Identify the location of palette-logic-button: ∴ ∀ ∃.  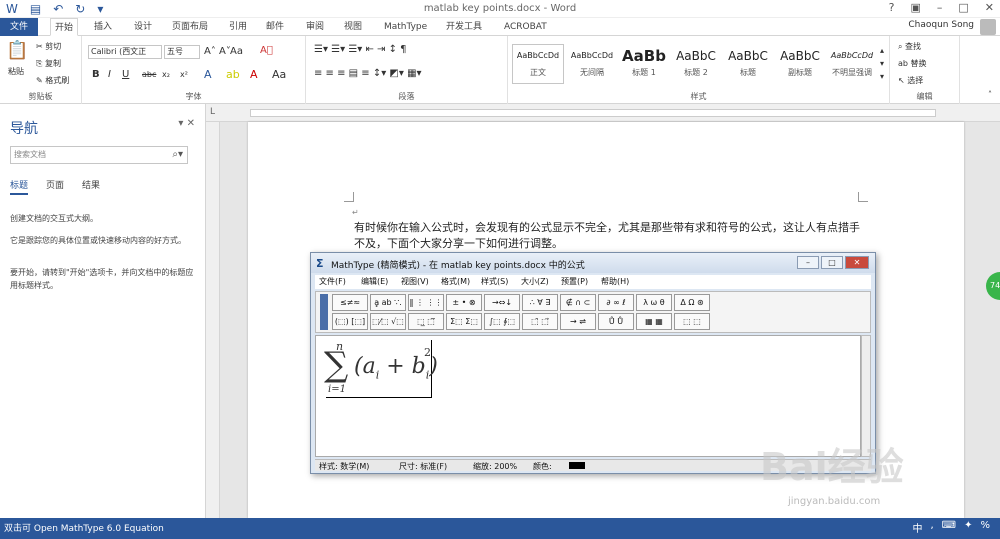
(540, 302).